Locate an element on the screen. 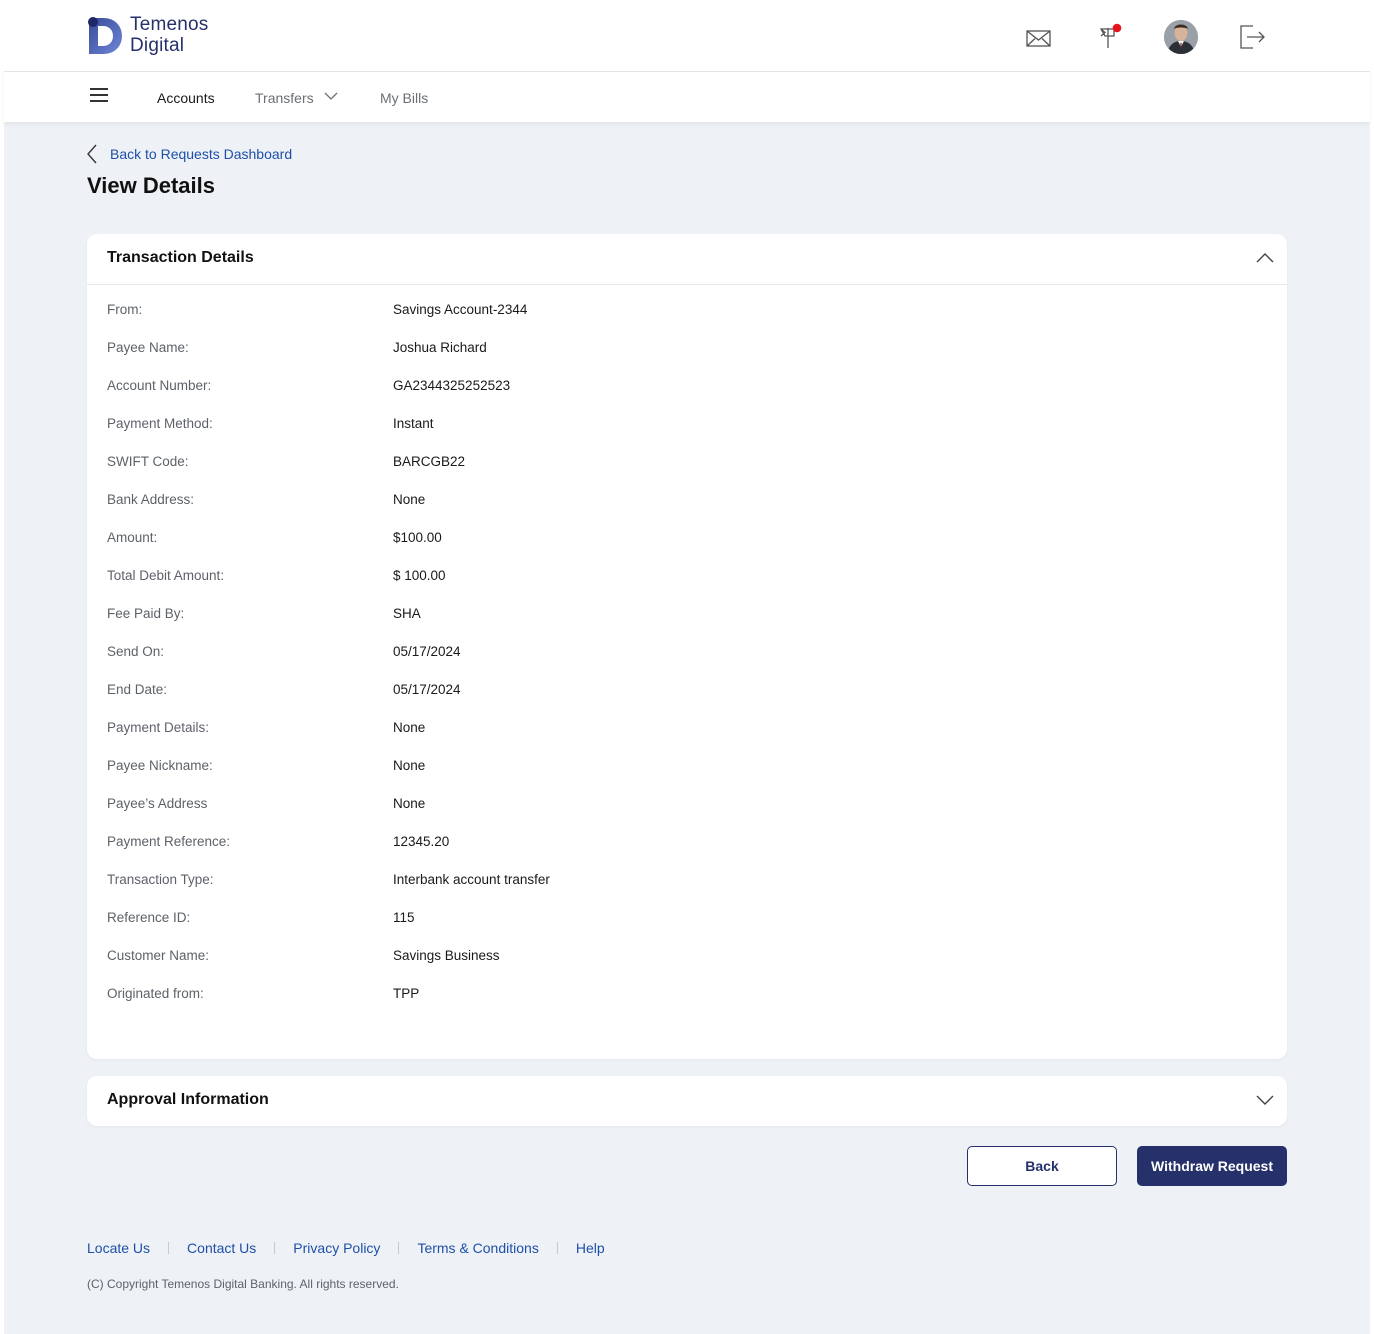 The height and width of the screenshot is (1334, 1374). detail-row: Amount: $100.00 is located at coordinates (687, 549).